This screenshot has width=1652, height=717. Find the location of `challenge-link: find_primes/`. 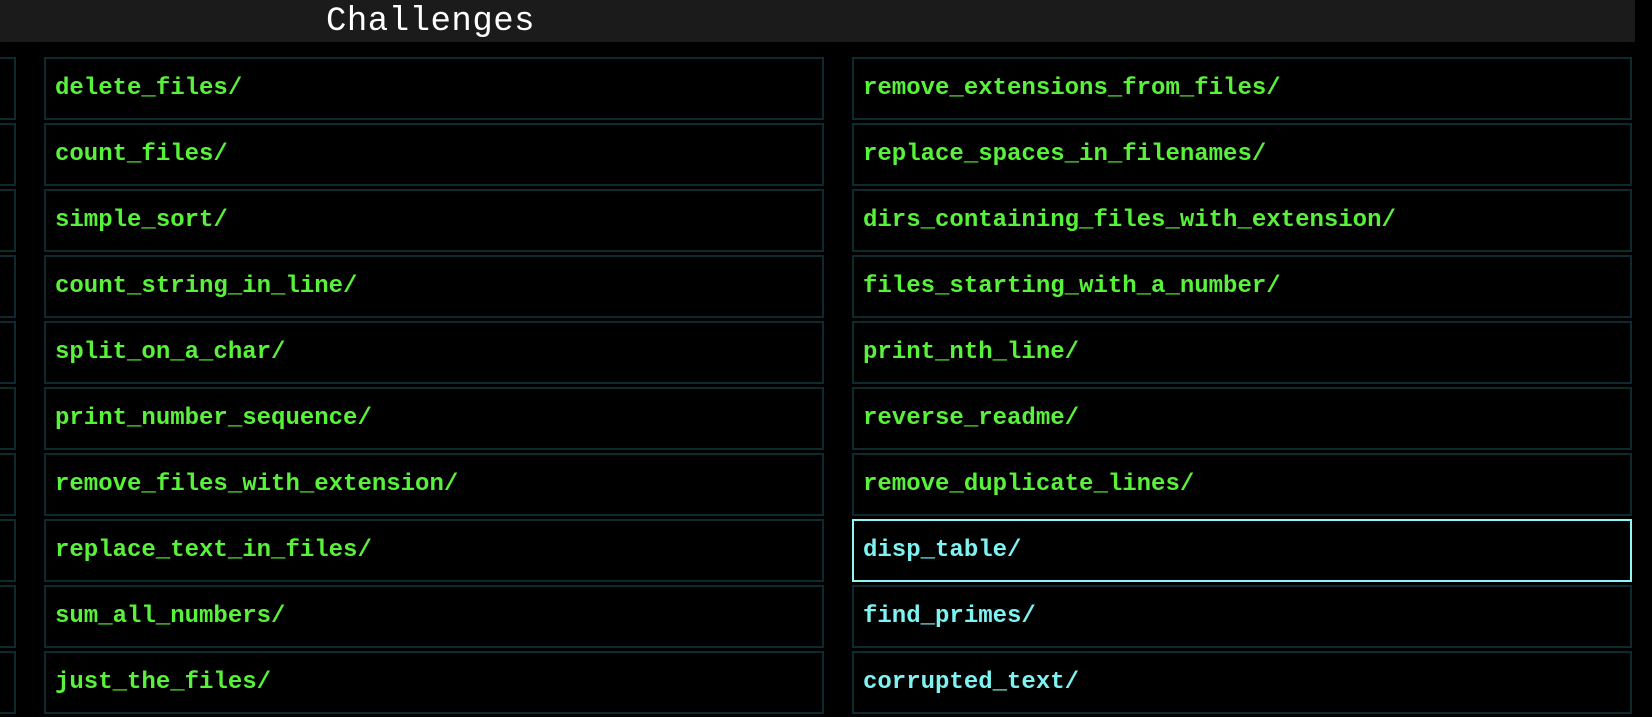

challenge-link: find_primes/ is located at coordinates (1242, 616).